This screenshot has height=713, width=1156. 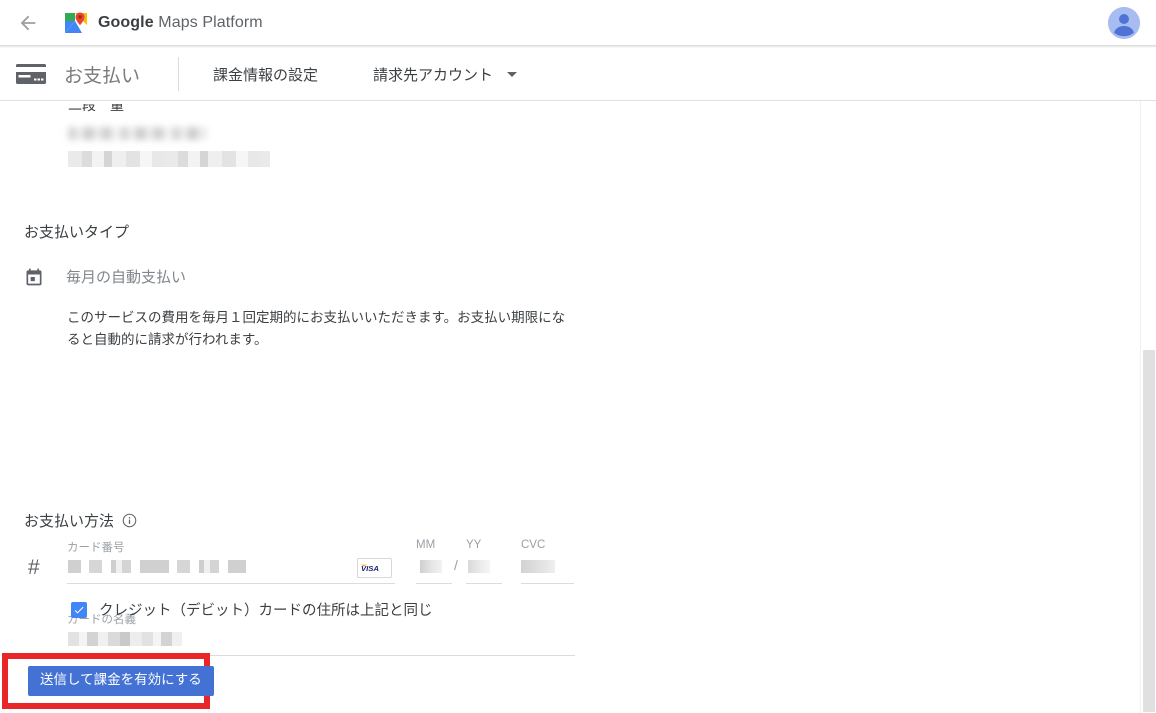 What do you see at coordinates (578, 24) in the screenshot?
I see `top-bar: Google Maps Platform` at bounding box center [578, 24].